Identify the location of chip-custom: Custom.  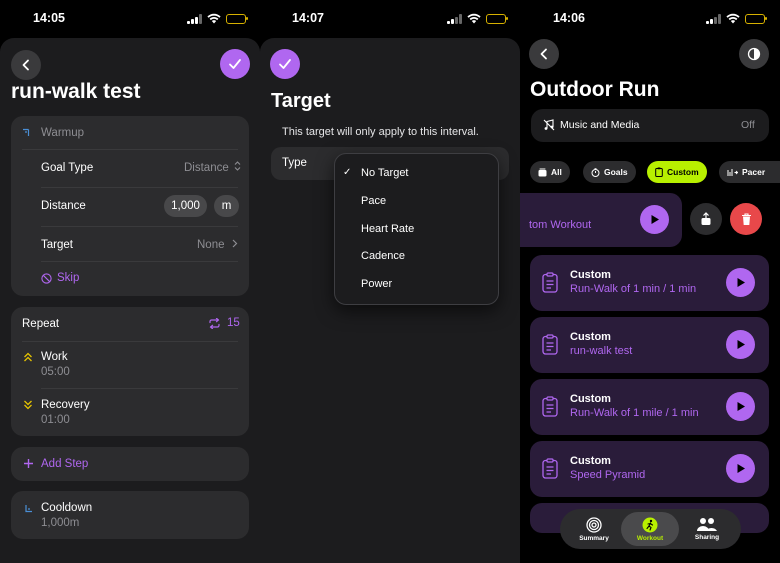
(677, 172).